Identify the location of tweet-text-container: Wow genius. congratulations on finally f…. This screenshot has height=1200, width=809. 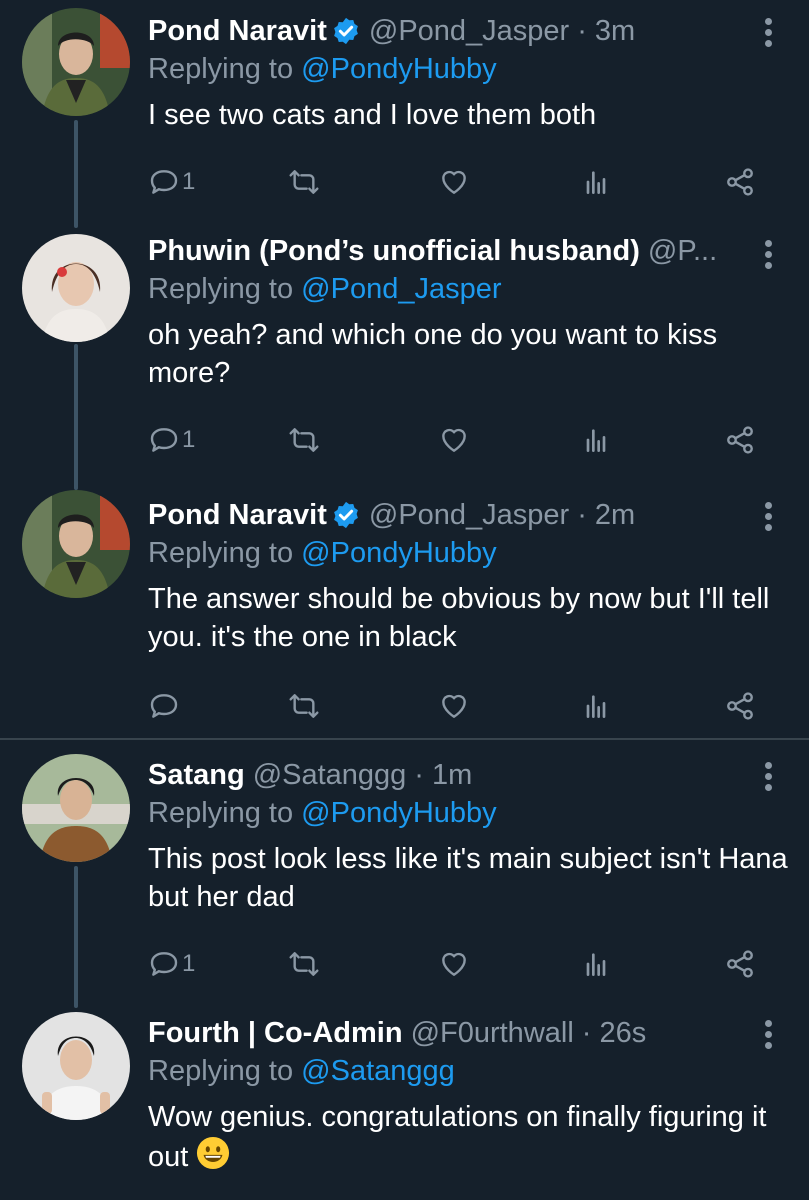
(468, 1137).